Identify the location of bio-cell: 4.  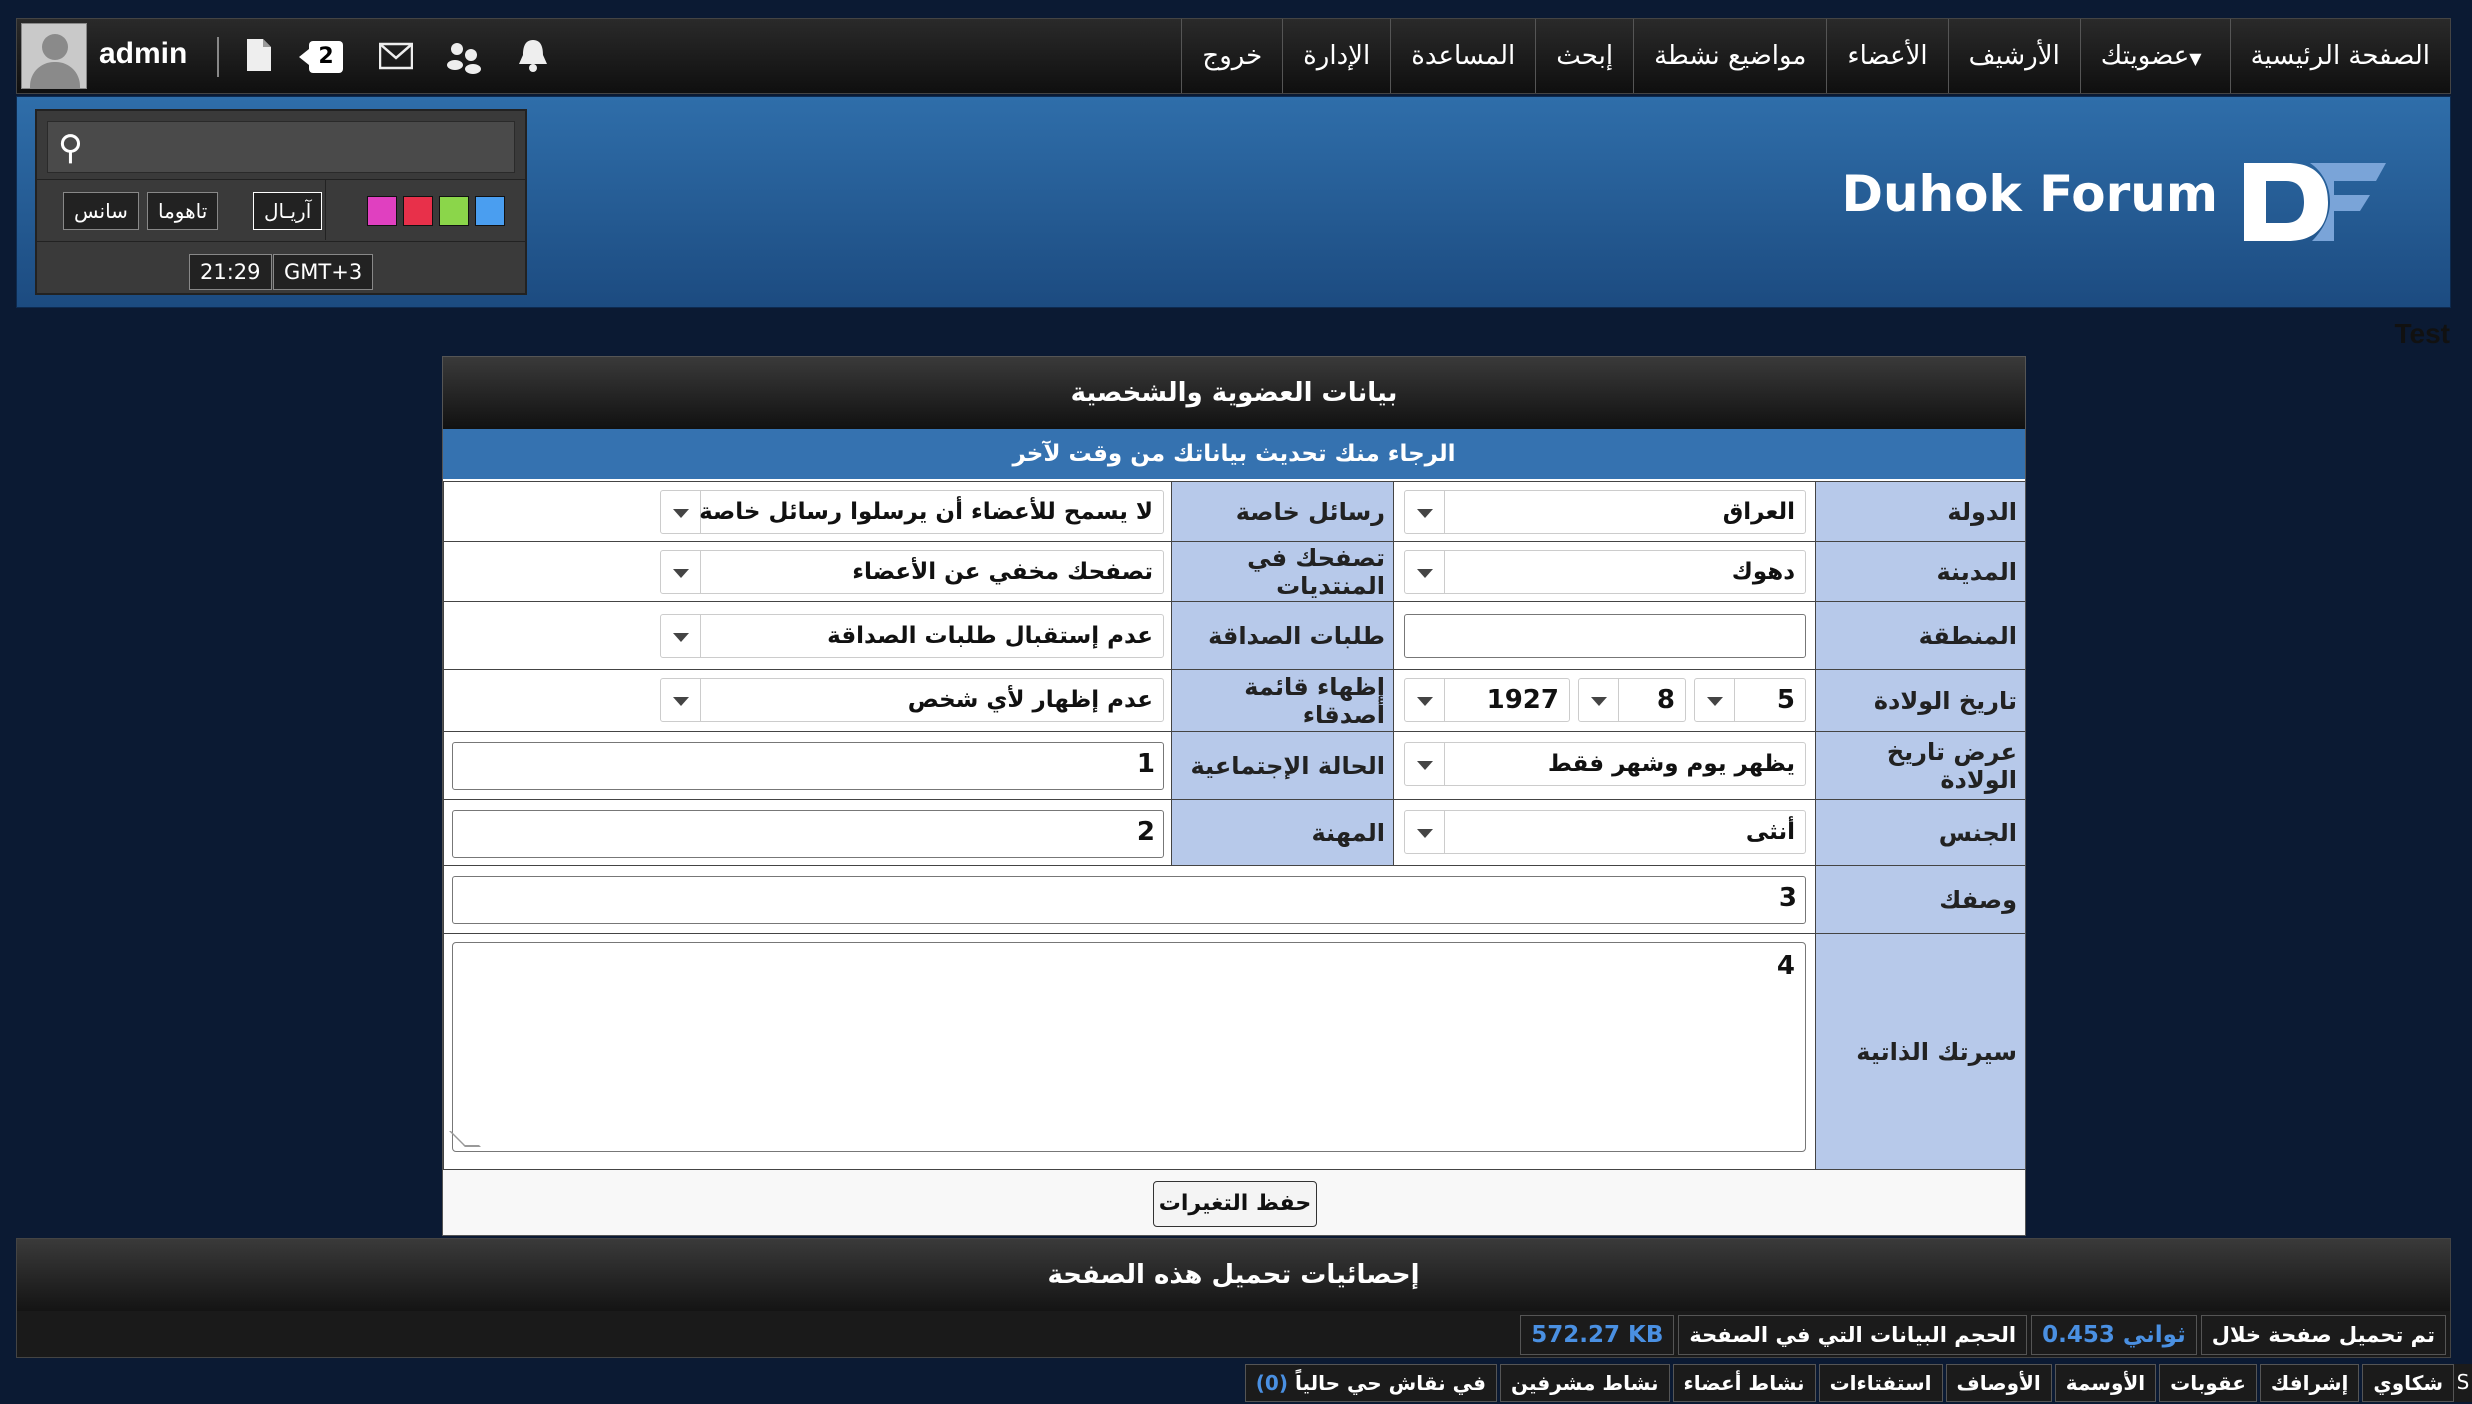
(1129, 1051).